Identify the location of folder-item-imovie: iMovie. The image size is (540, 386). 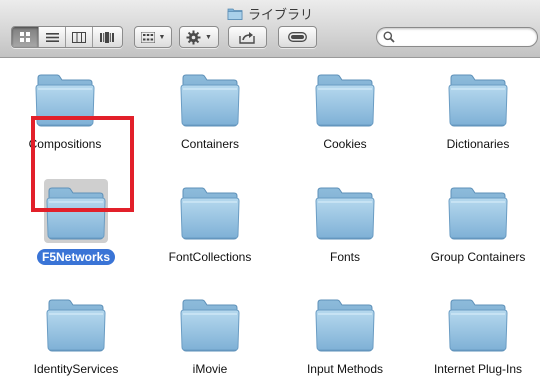
(210, 335).